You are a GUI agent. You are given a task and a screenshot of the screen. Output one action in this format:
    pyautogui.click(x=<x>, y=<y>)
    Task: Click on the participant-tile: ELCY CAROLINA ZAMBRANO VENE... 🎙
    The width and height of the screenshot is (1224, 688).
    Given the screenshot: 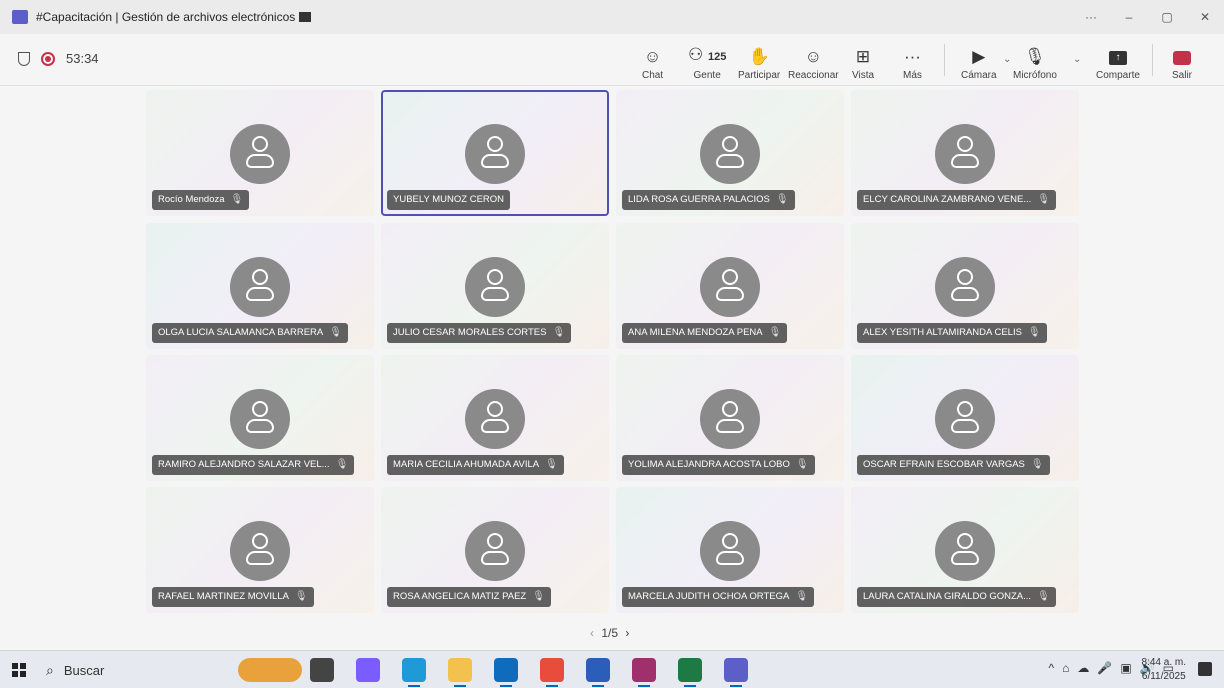 What is the action you would take?
    pyautogui.click(x=965, y=153)
    